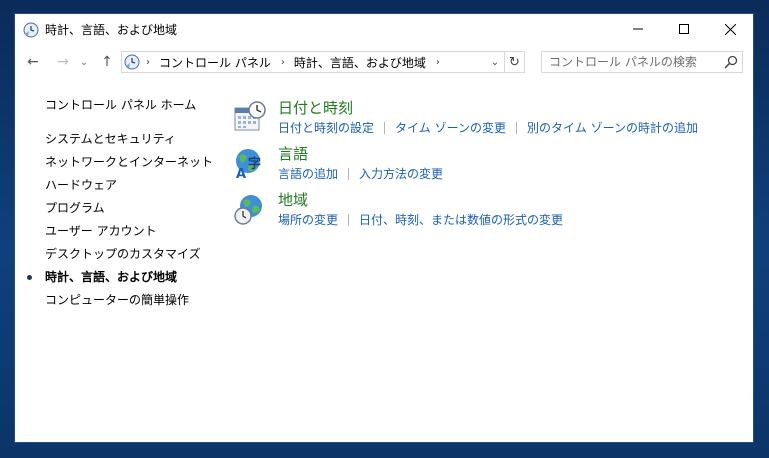 The width and height of the screenshot is (769, 458). Describe the element at coordinates (111, 30) in the screenshot. I see `window-title: 時計、言語、および地域` at that location.